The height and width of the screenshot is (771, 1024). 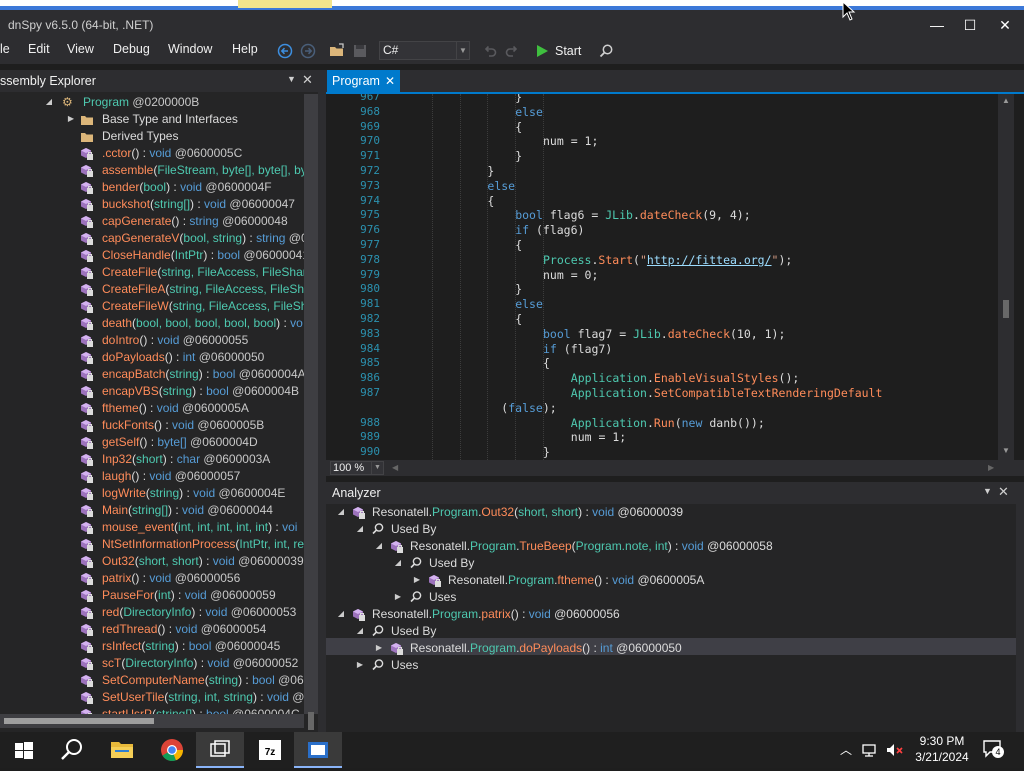 What do you see at coordinates (152, 221) in the screenshot?
I see `tree-method: capGenerate() : string @06000048` at bounding box center [152, 221].